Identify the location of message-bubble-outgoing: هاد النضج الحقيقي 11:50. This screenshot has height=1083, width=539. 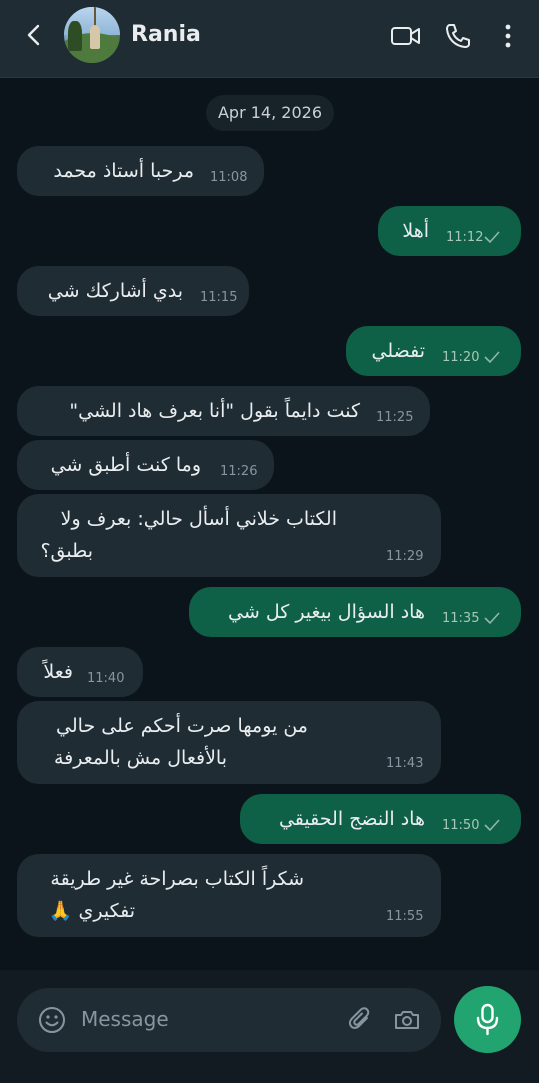
(380, 819).